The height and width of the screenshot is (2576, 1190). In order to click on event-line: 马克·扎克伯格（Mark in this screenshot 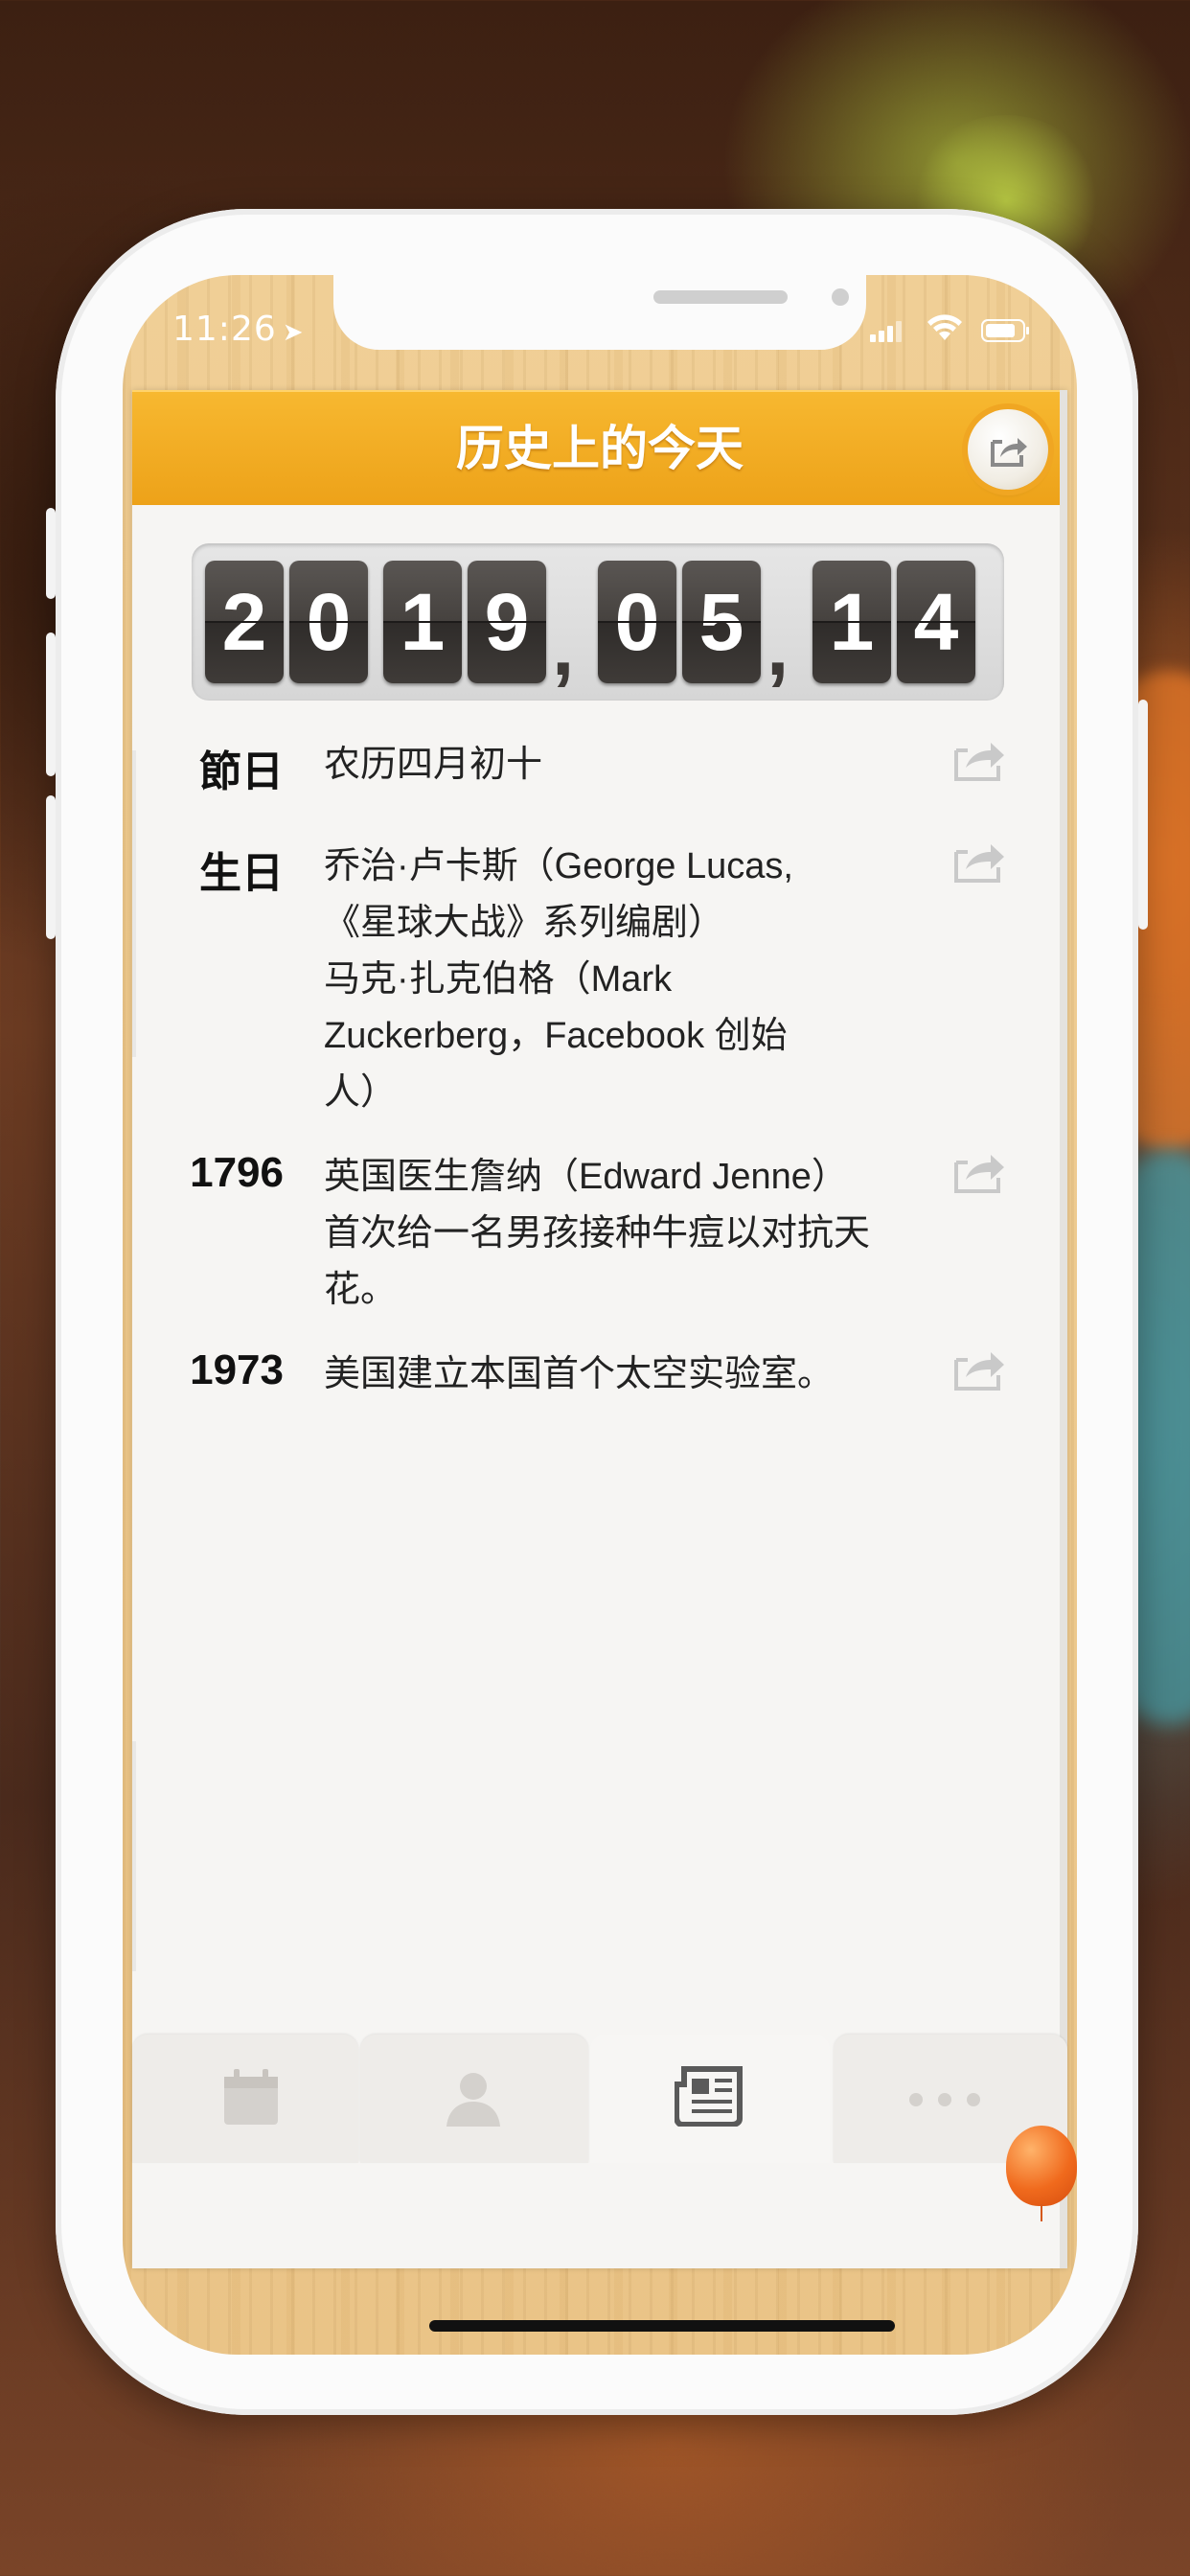, I will do `click(499, 979)`.